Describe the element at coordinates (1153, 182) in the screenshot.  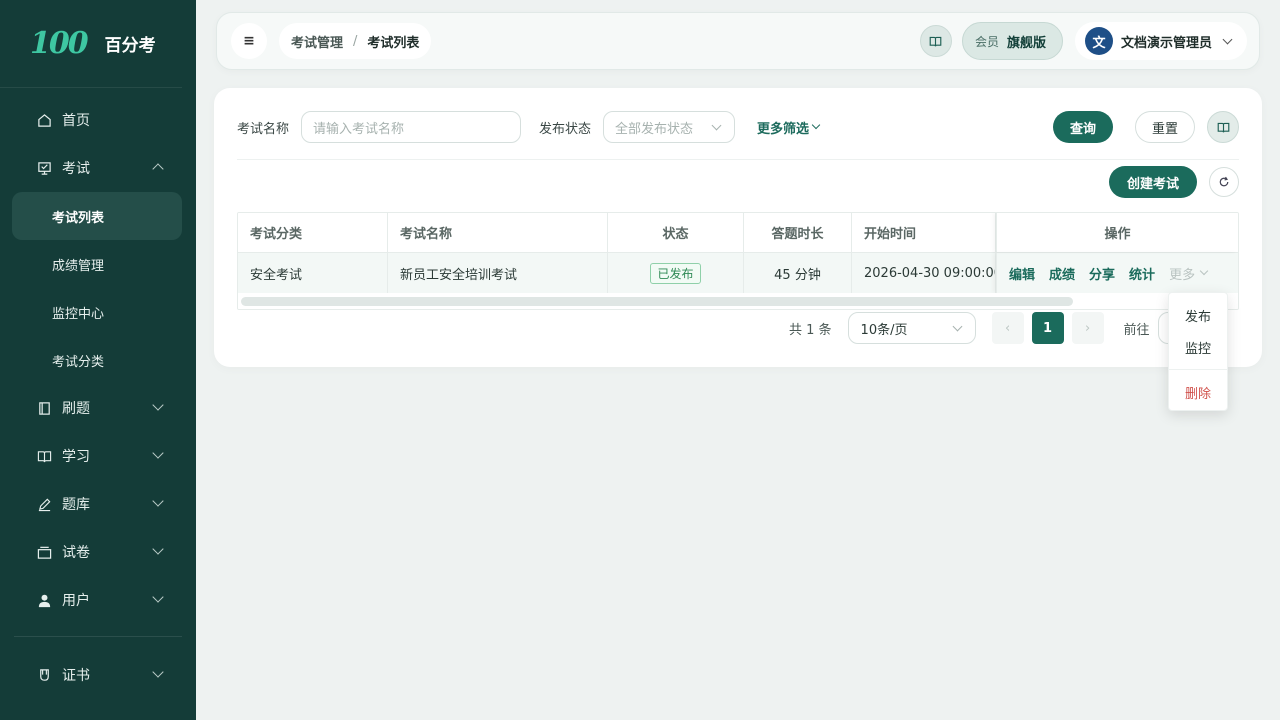
I see `create-exam-button: 创建考试` at that location.